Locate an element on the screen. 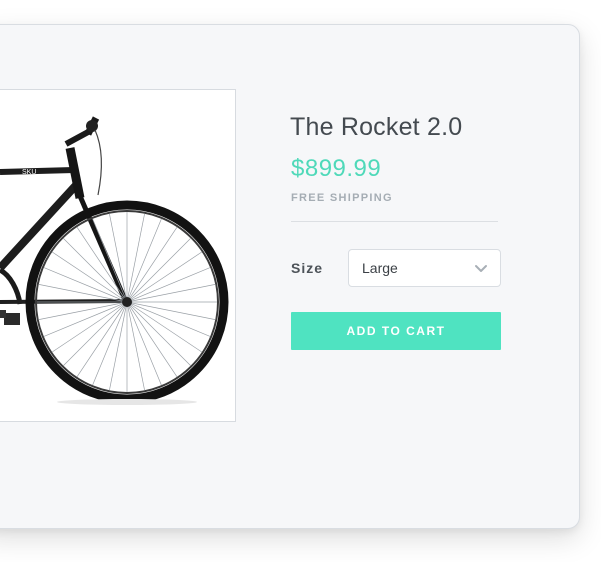 The height and width of the screenshot is (562, 601). size-select-value: Large is located at coordinates (380, 268).